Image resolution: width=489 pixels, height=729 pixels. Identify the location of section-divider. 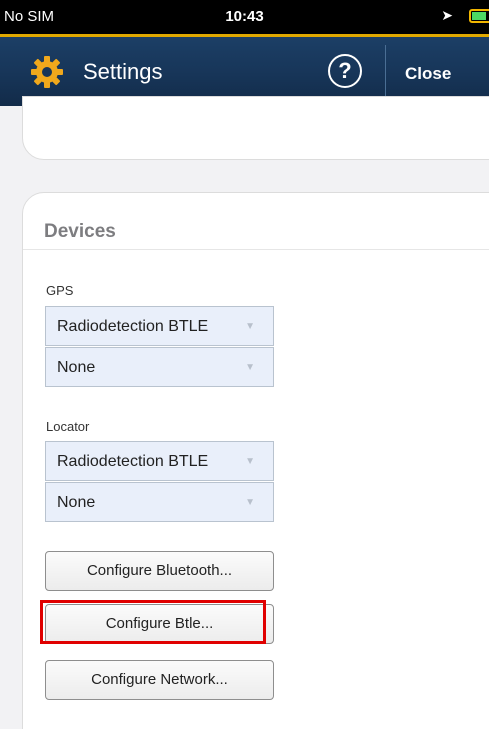
(256, 249).